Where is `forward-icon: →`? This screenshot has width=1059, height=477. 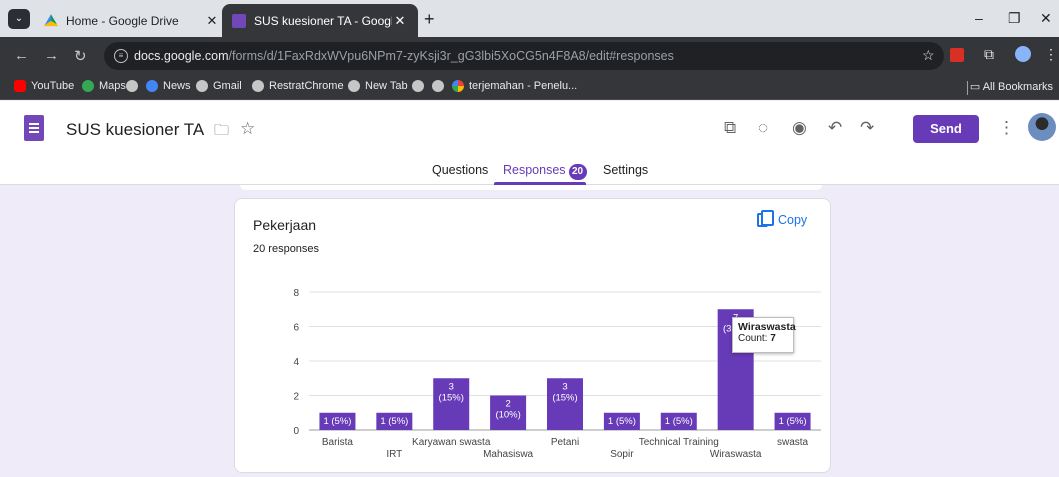 forward-icon: → is located at coordinates (51, 55).